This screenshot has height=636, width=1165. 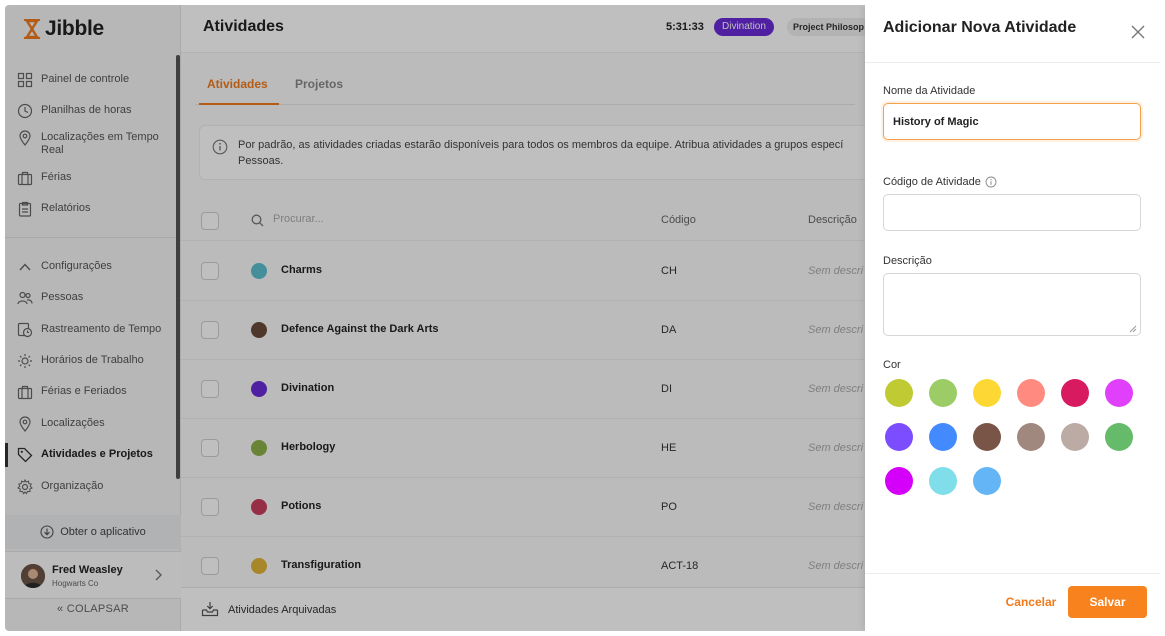 I want to click on activity-name-label-text: Nome da Atividade, so click(x=929, y=91).